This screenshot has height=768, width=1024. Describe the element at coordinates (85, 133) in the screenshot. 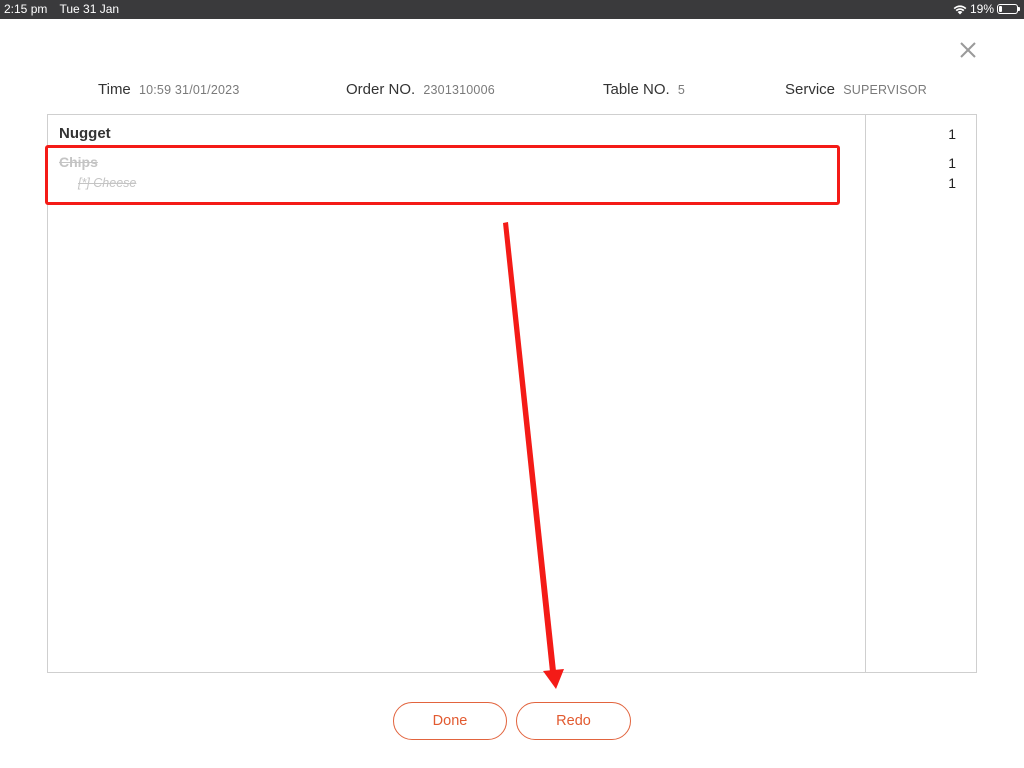

I see `item-name: Nugget` at that location.